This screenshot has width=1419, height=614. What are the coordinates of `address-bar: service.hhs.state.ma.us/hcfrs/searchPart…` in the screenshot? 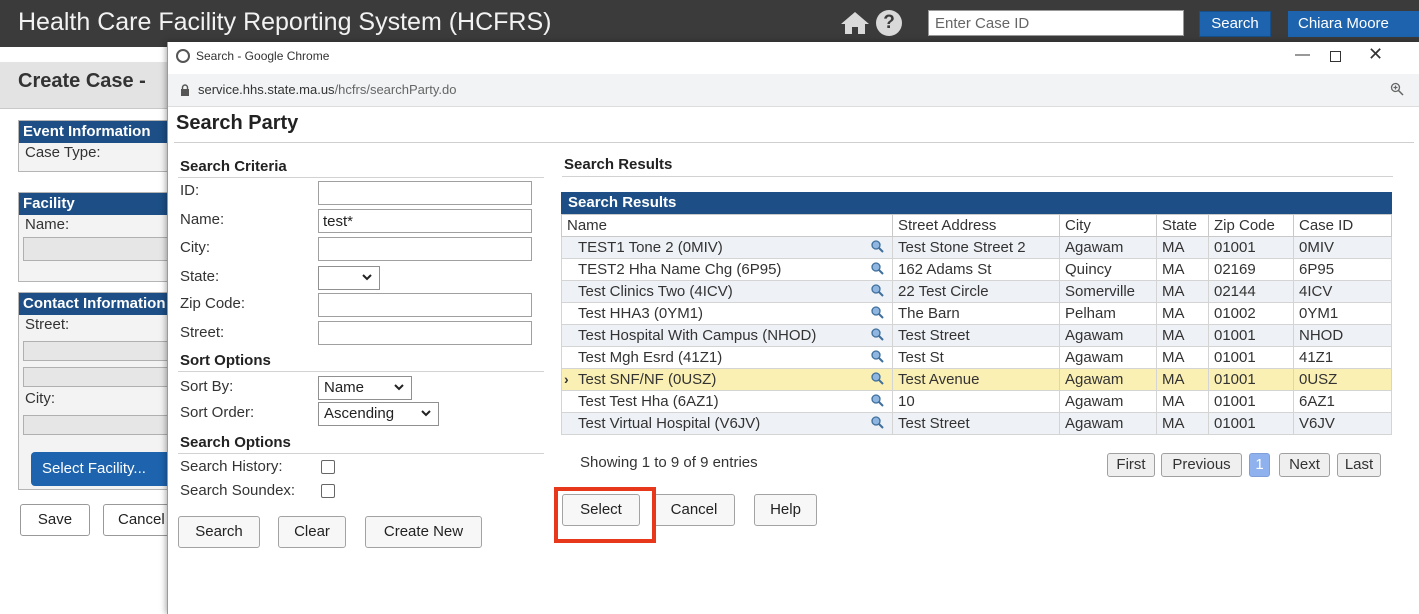 It's located at (793, 90).